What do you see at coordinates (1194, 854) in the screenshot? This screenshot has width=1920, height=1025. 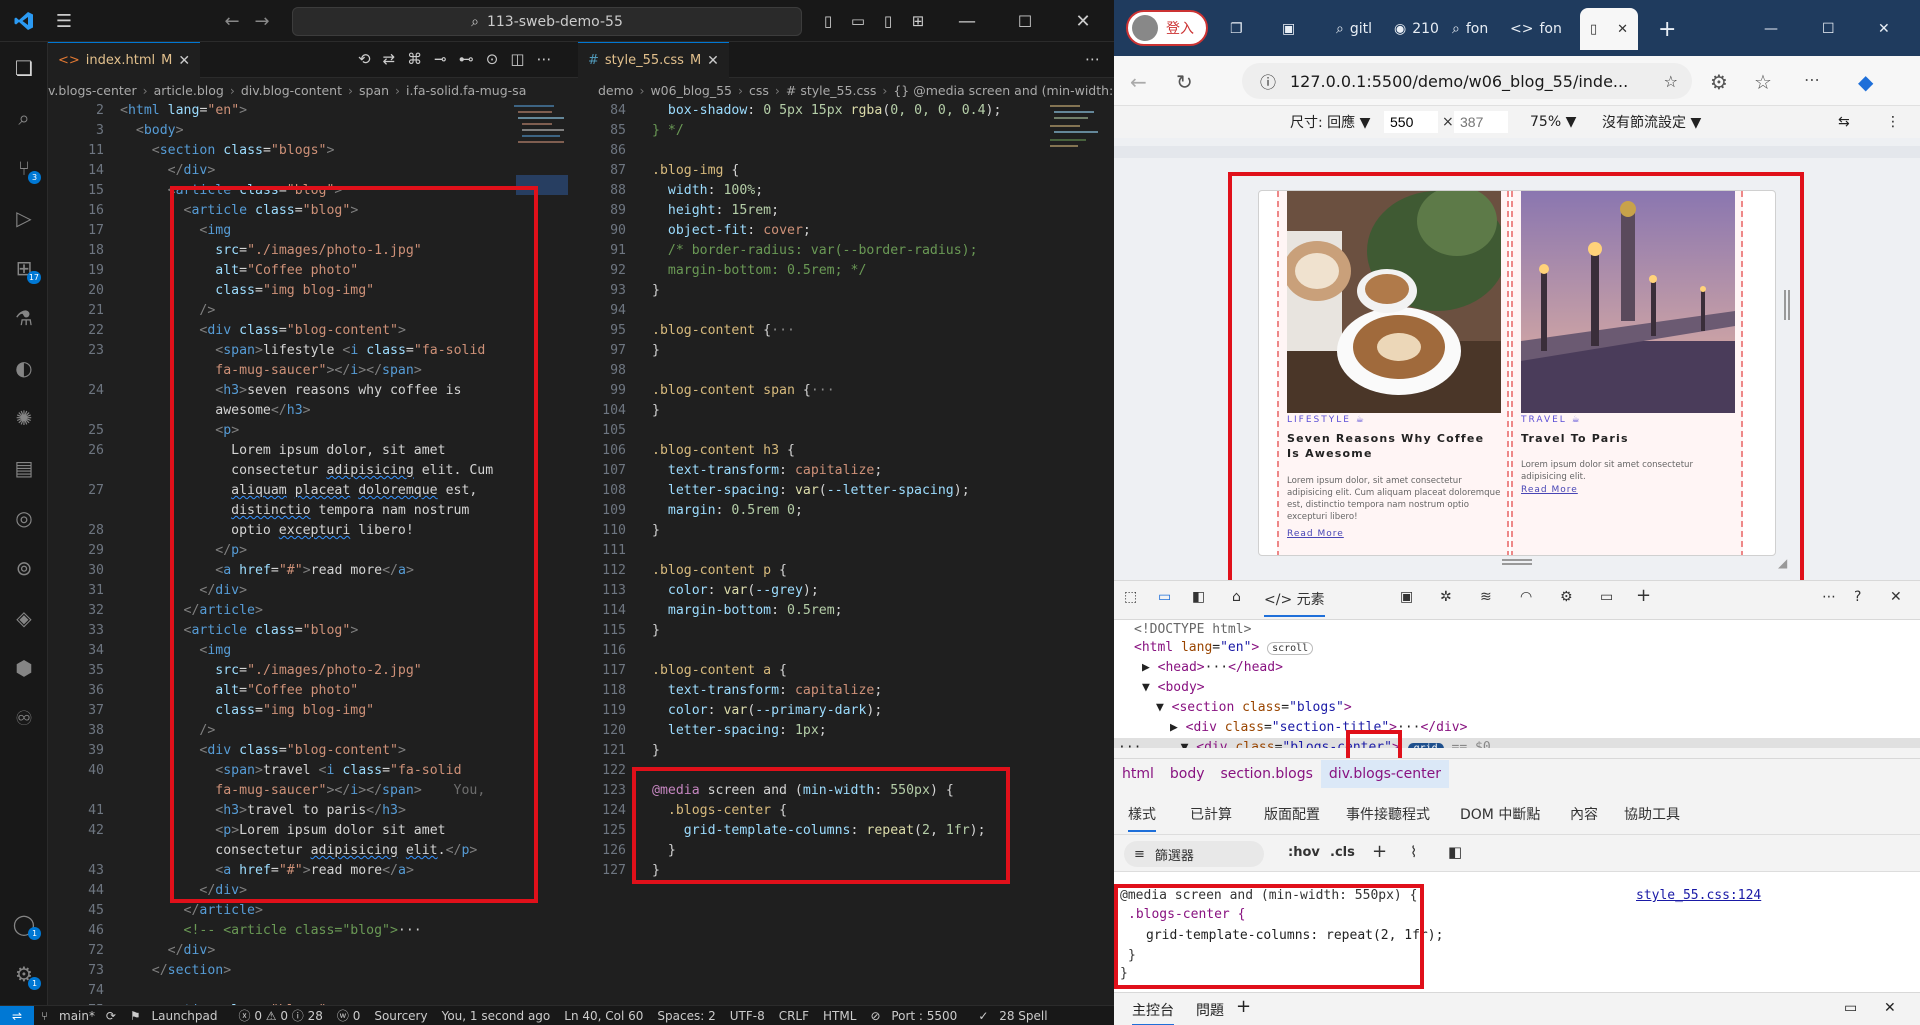 I see `filter-input: ≡ 篩選器` at bounding box center [1194, 854].